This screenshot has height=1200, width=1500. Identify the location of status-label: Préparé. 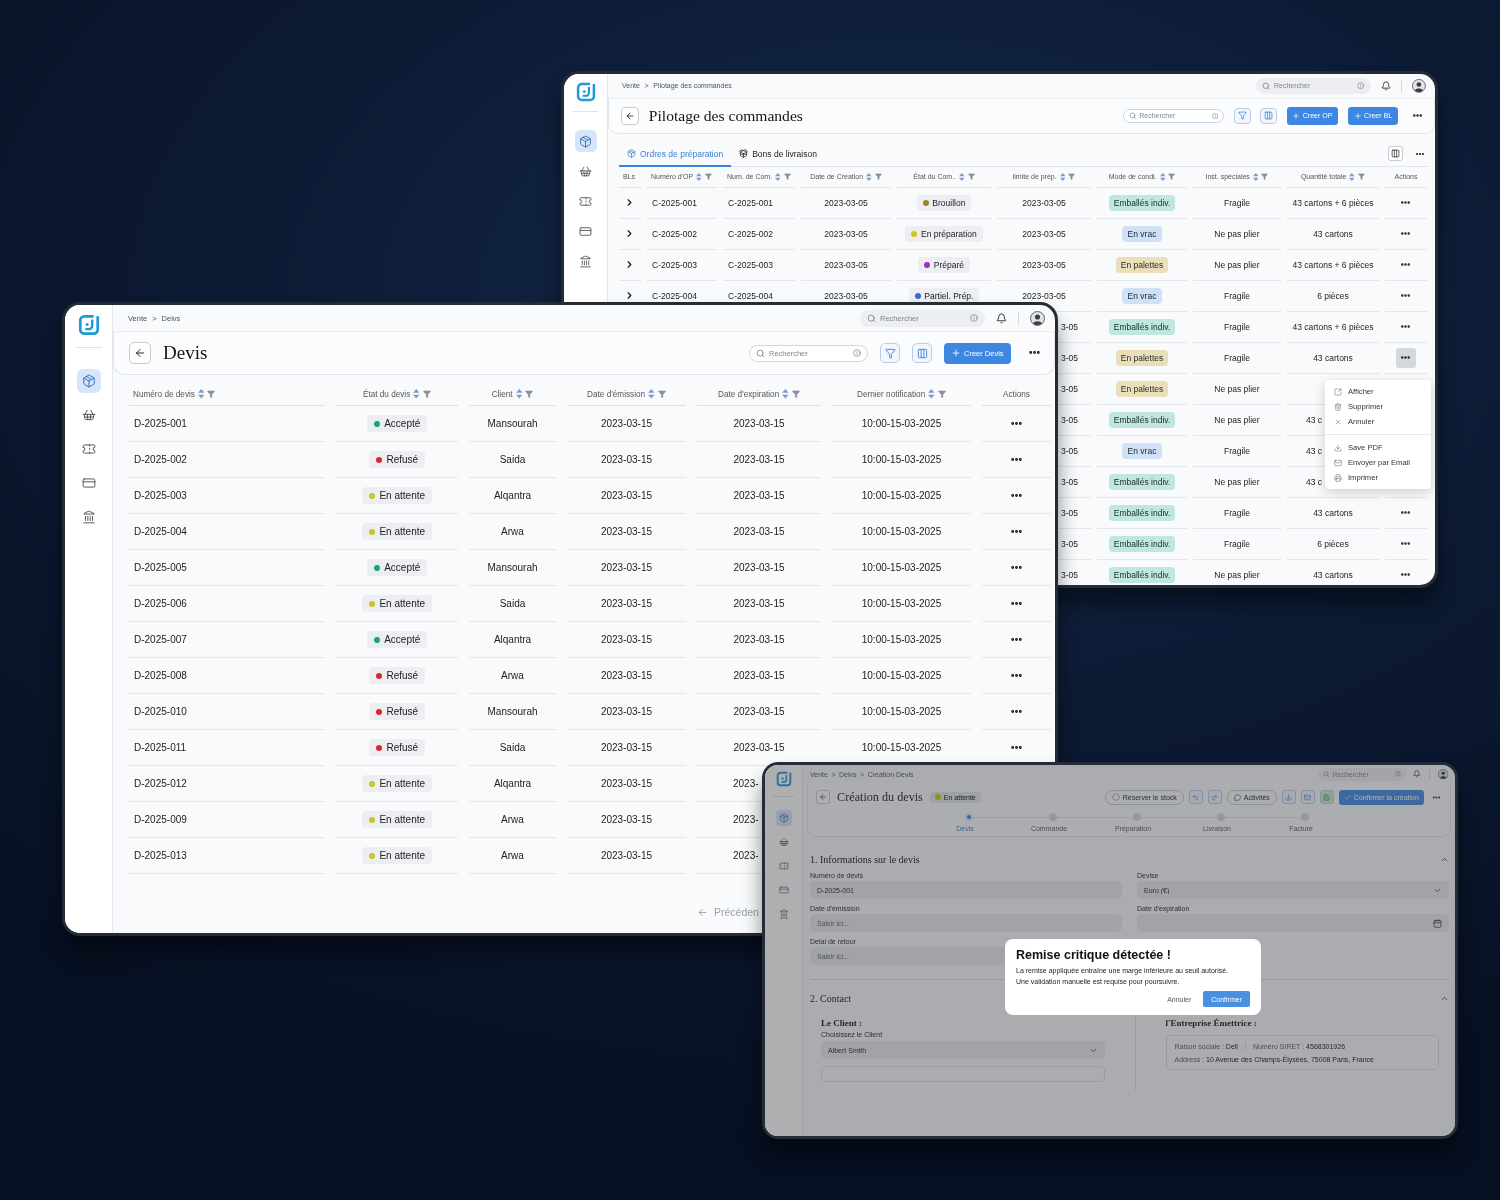
(949, 265).